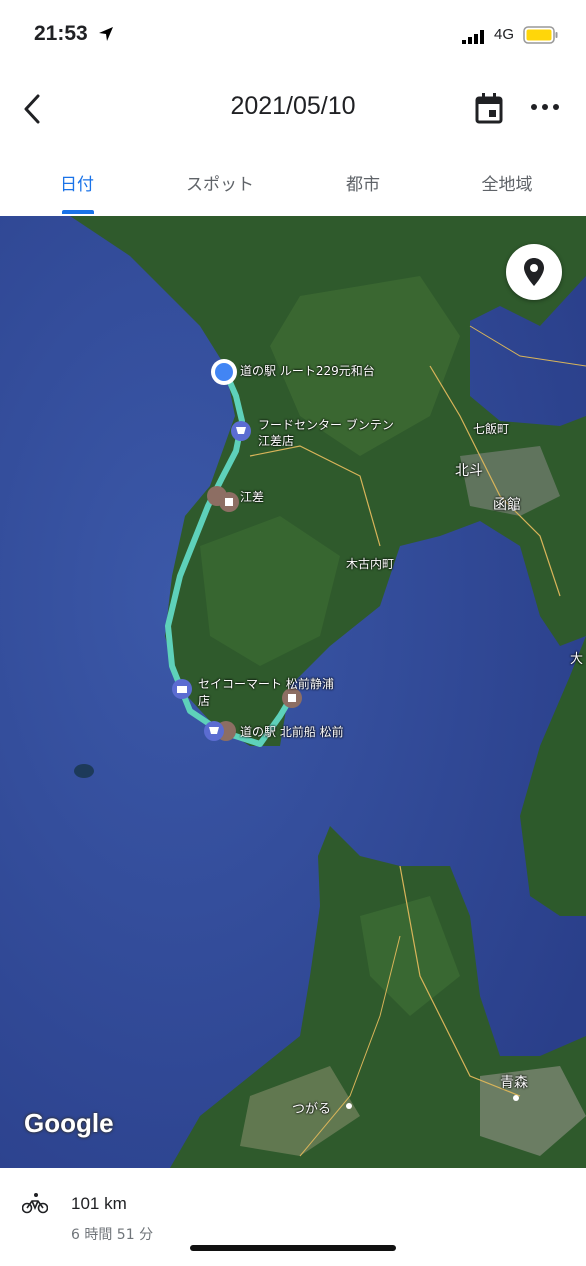 The image size is (586, 1266). Describe the element at coordinates (69, 1123) in the screenshot. I see `google-attribution: Google` at that location.